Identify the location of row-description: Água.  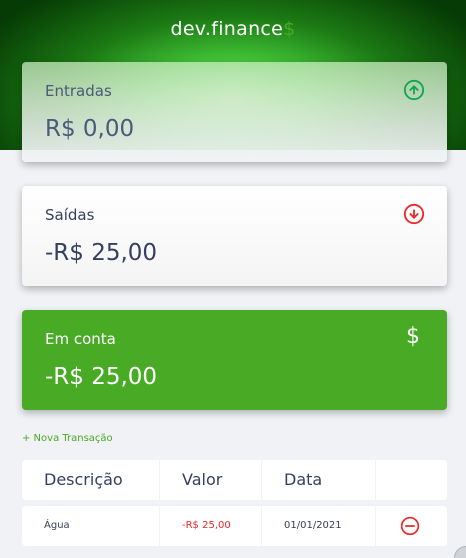
(57, 525).